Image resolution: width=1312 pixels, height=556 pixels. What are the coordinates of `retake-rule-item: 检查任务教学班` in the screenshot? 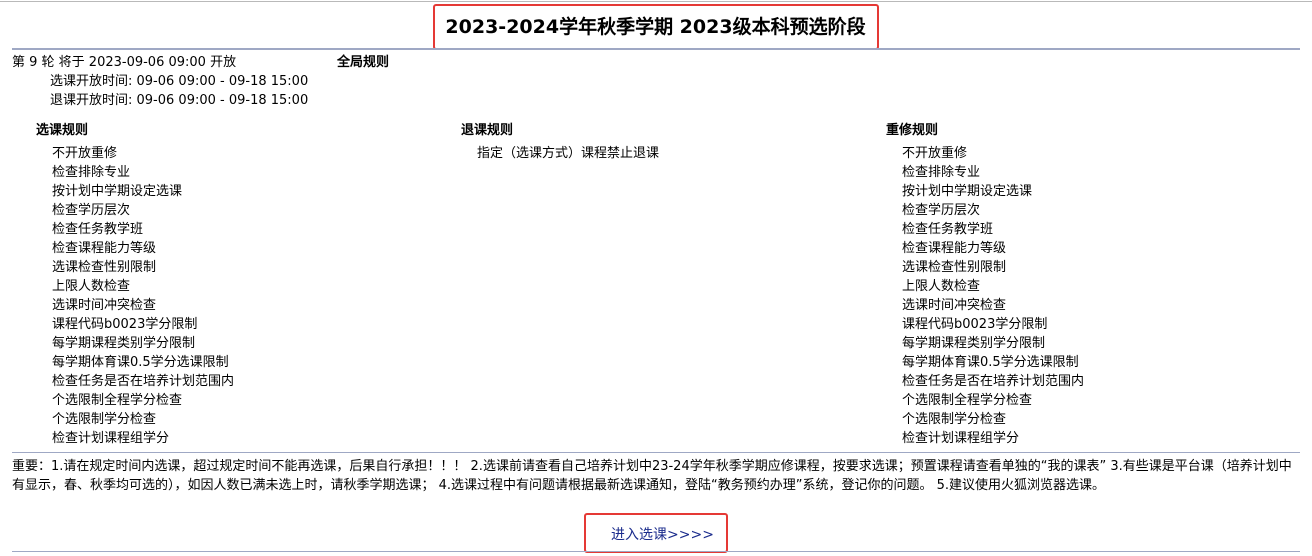 It's located at (948, 229).